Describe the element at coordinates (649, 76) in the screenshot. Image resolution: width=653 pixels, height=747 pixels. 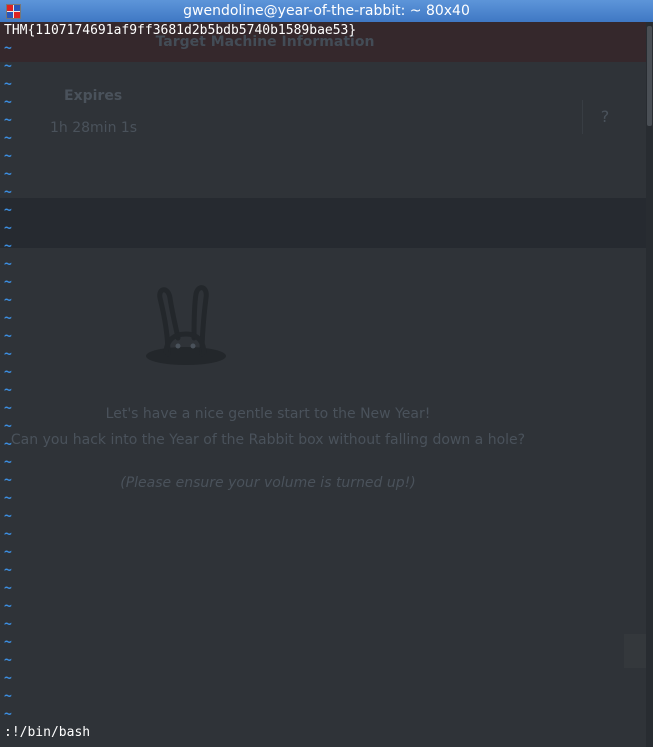
I see `scrollbar-thumb` at that location.